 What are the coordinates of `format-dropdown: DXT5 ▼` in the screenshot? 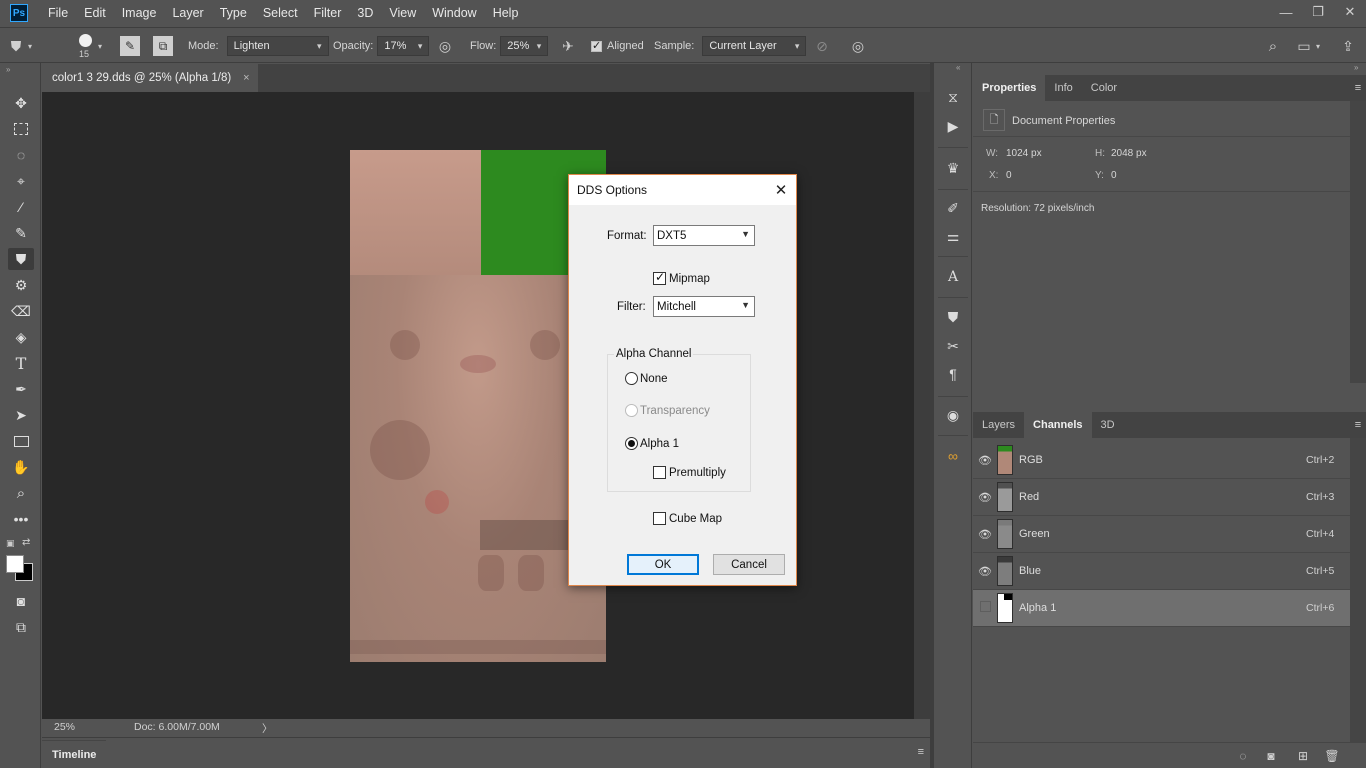 It's located at (704, 235).